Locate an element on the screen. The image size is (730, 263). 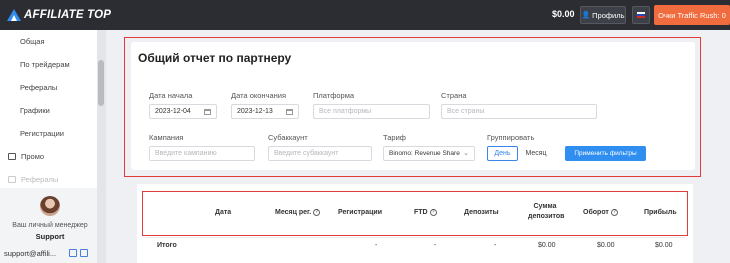
column-header-registrations: Регистрации is located at coordinates (360, 212).